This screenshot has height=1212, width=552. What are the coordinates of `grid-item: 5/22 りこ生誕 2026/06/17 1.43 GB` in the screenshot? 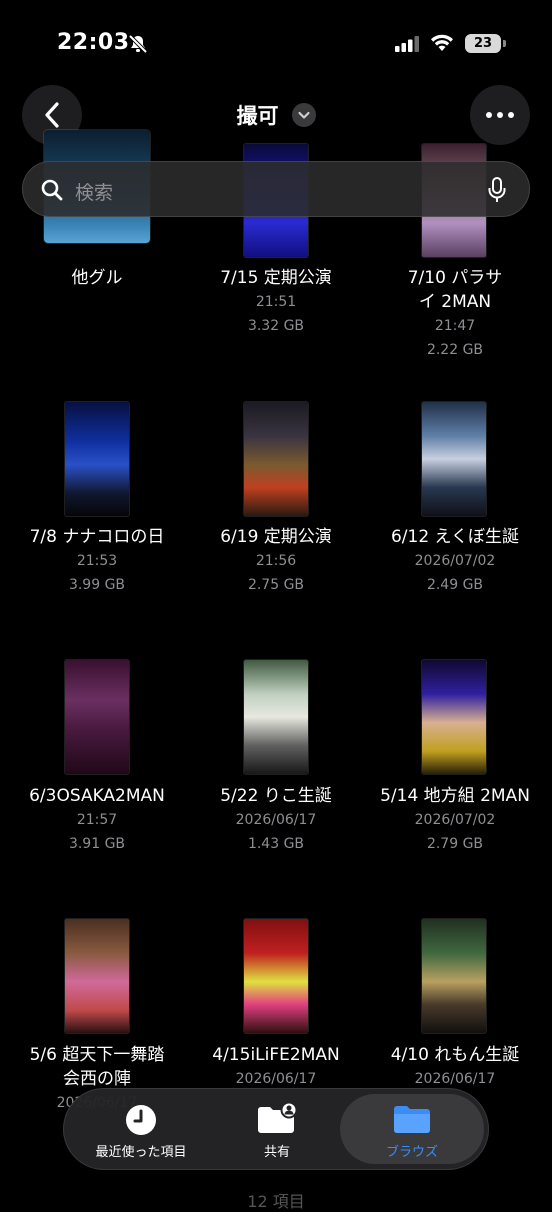 It's located at (276, 820).